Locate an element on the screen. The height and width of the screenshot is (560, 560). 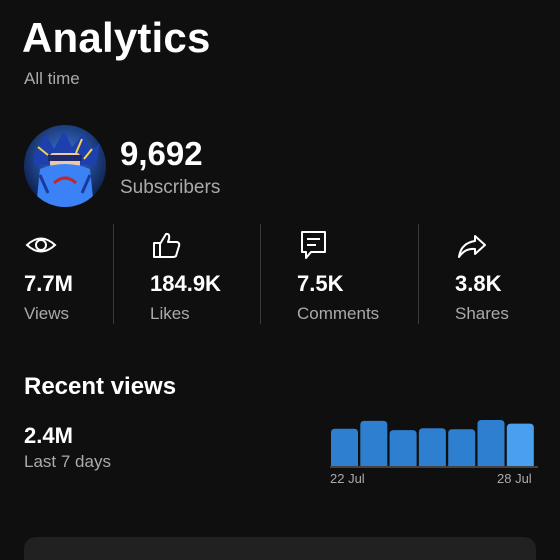
comments-label: Comments is located at coordinates (338, 313).